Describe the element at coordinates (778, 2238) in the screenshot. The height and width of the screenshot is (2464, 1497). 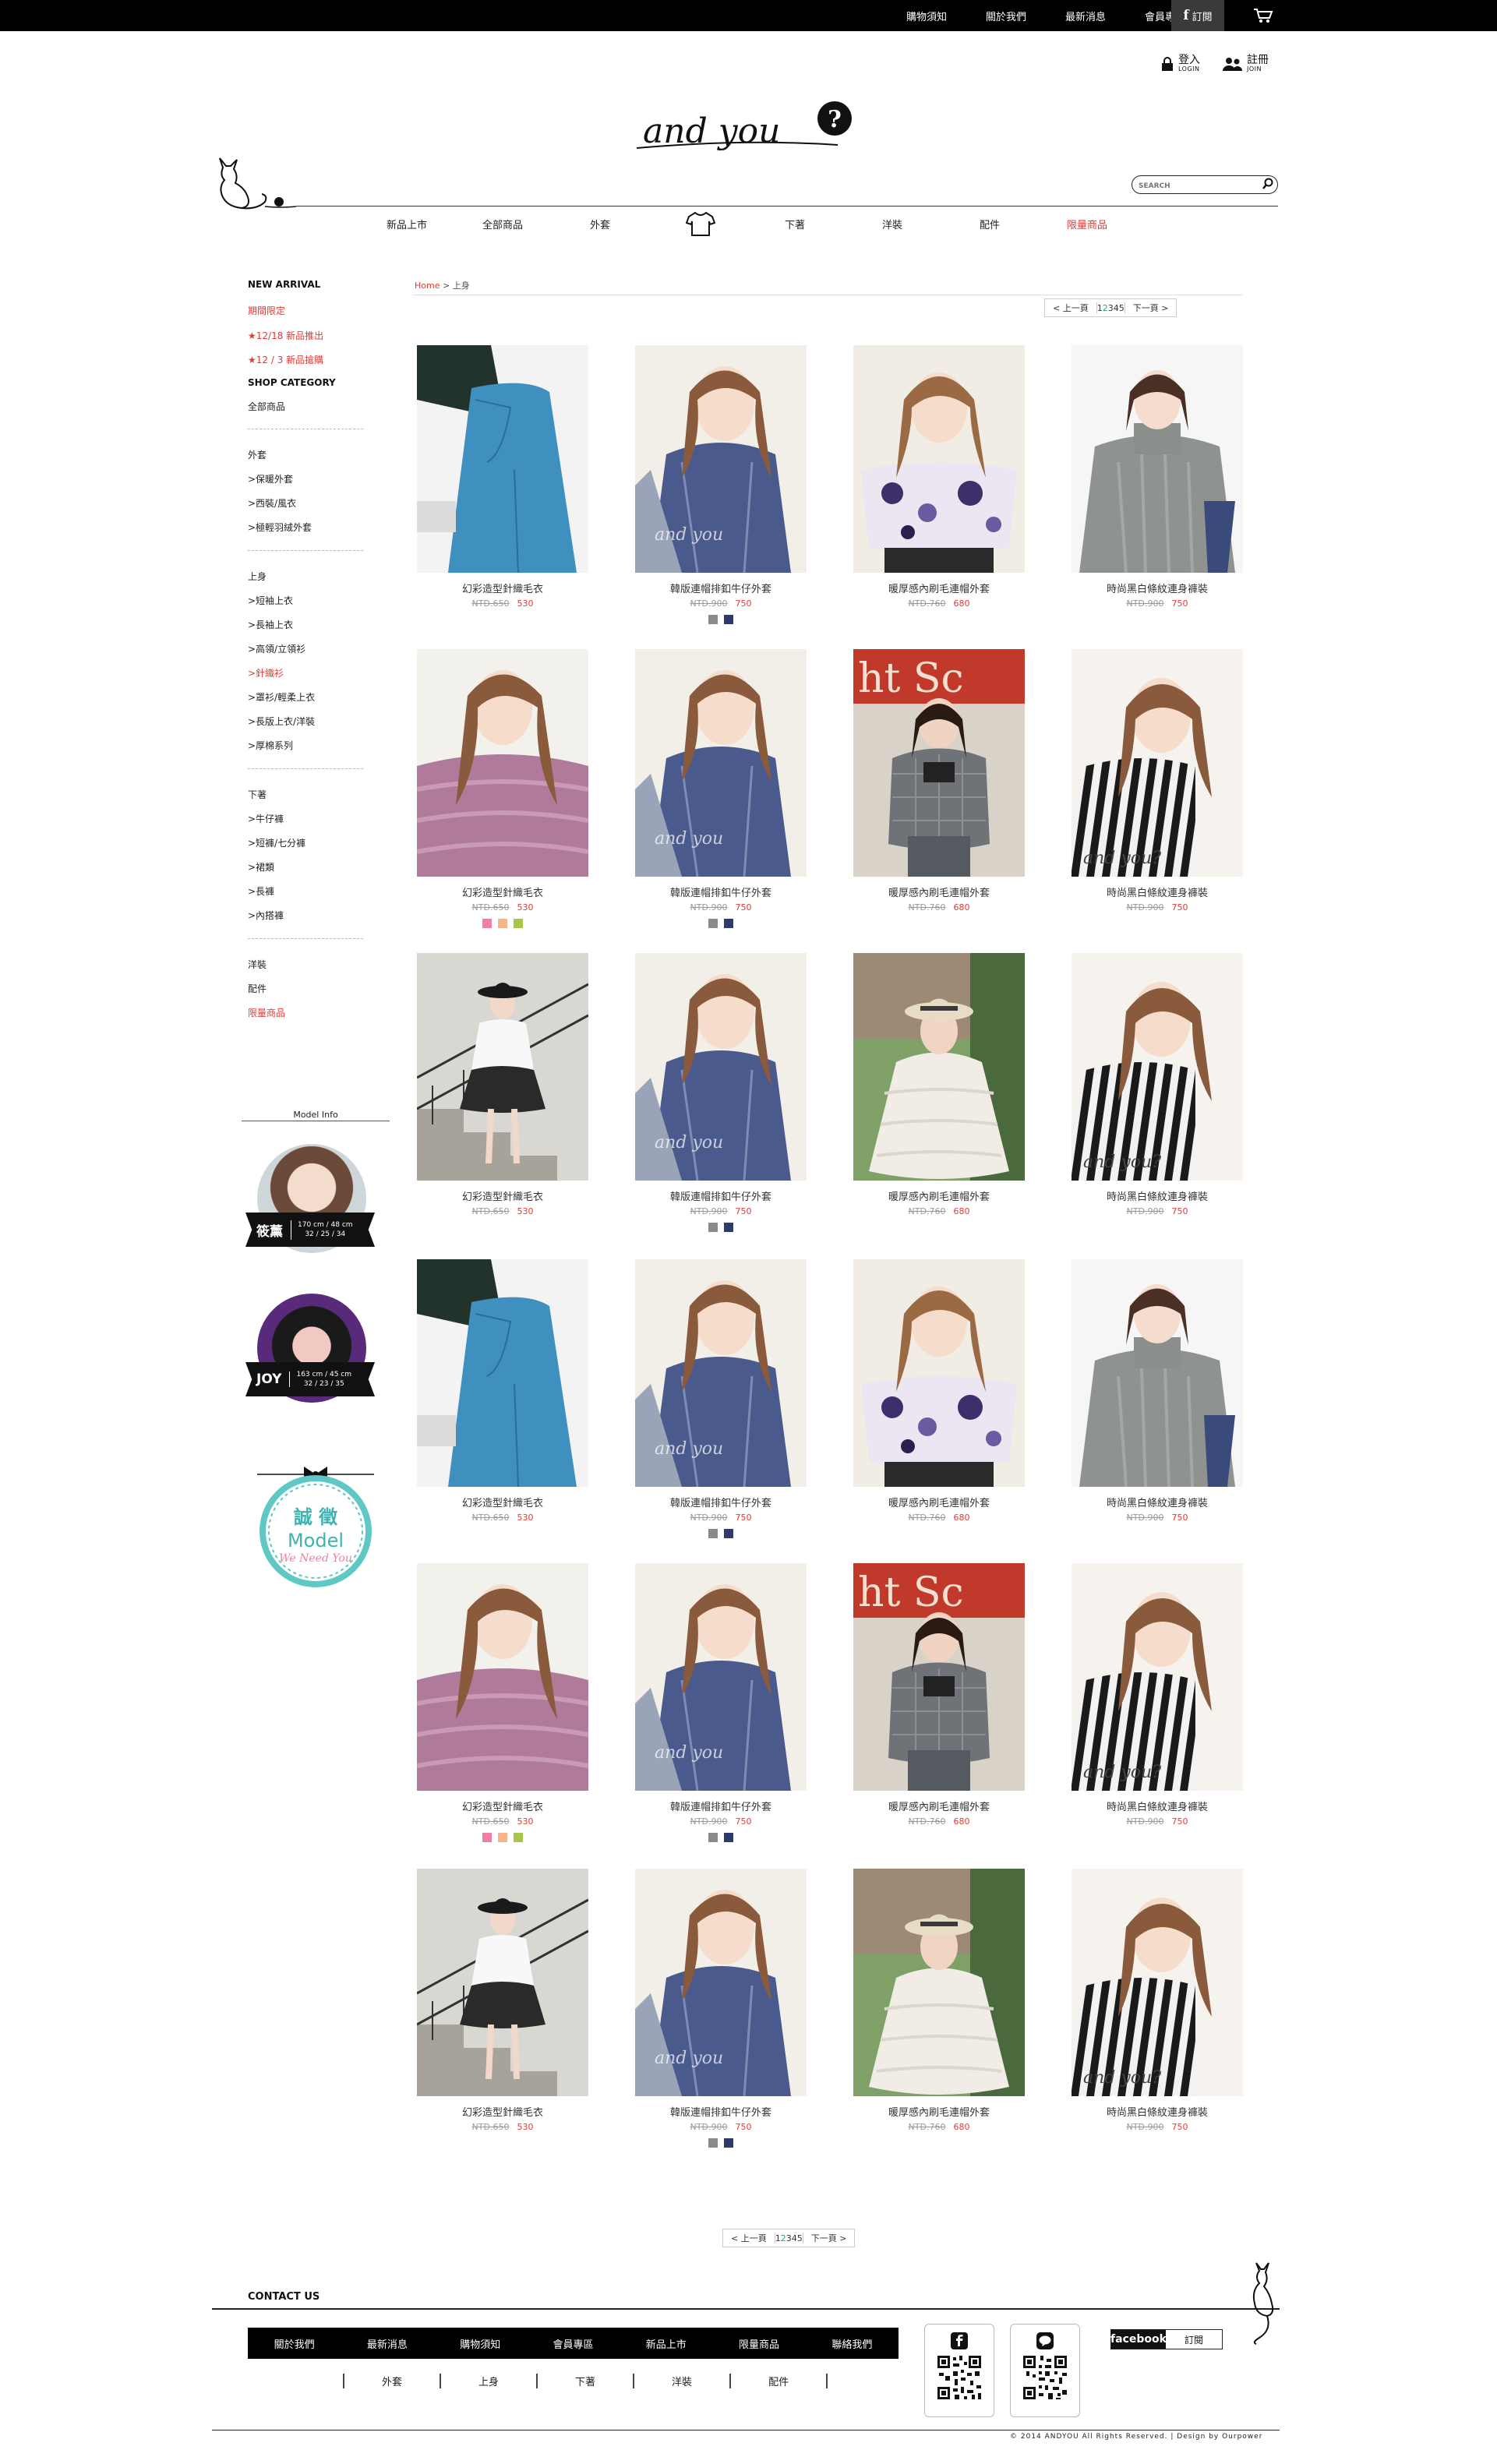
I see `page-1: 1` at that location.